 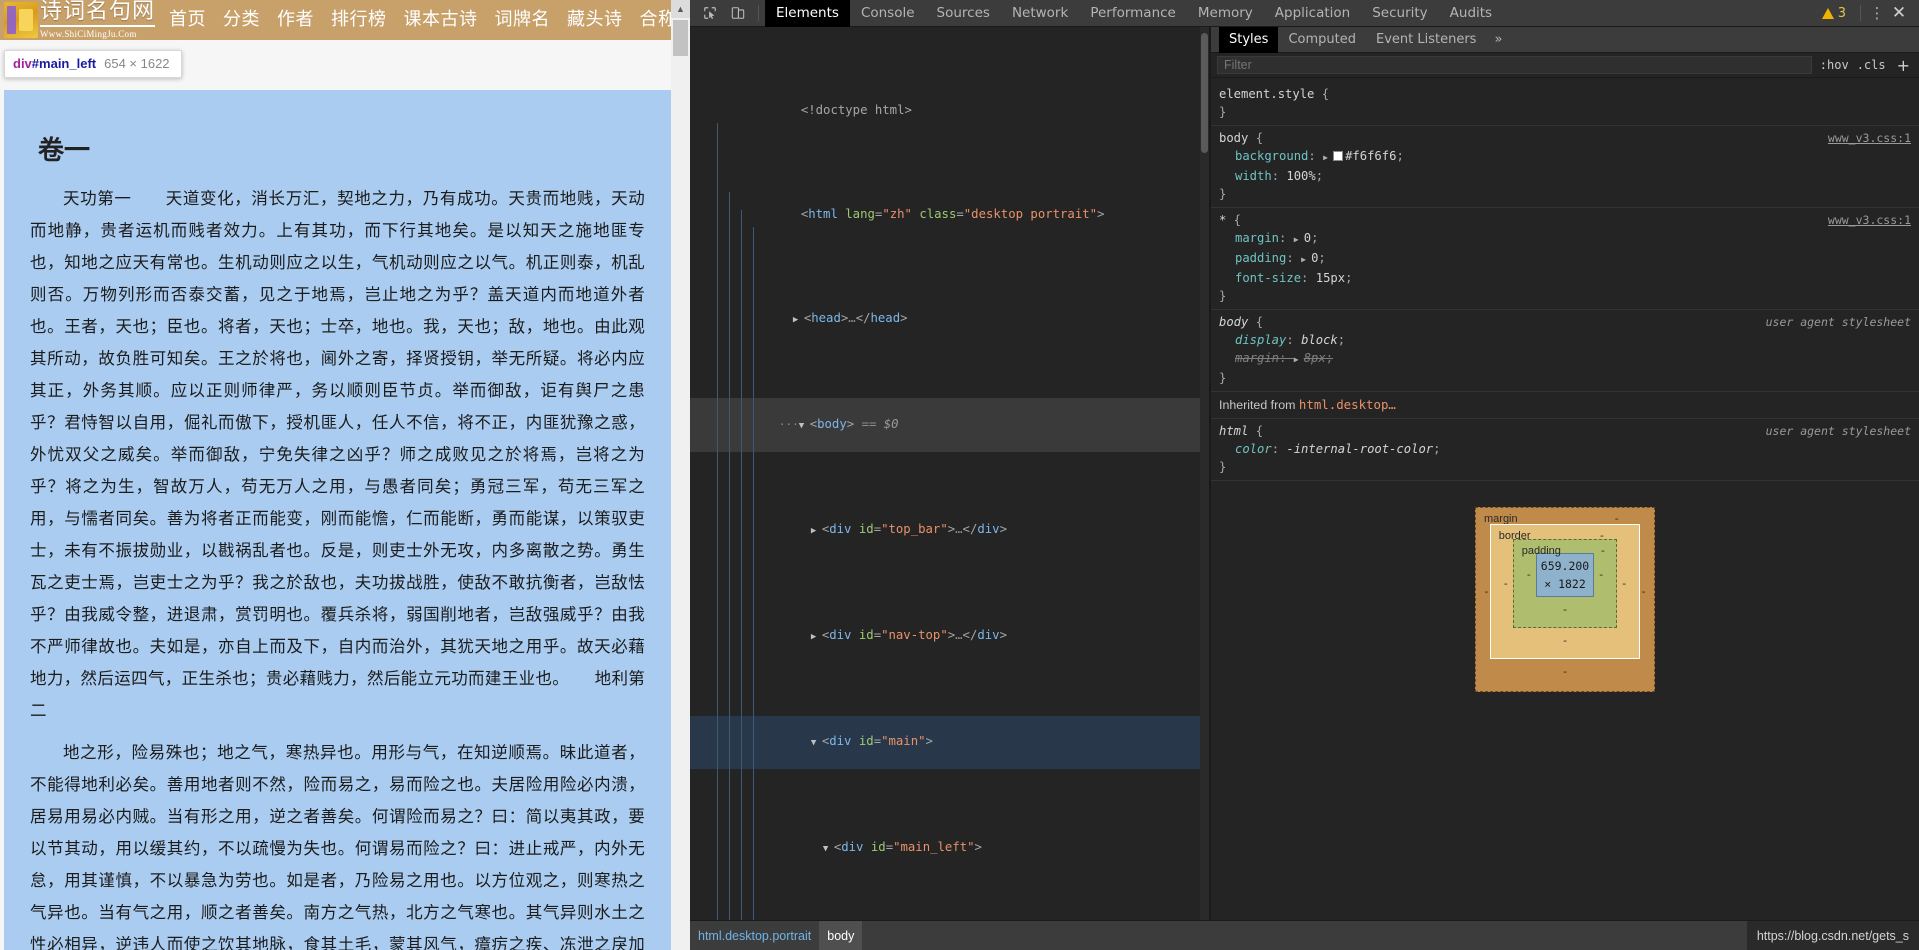 I want to click on box-model-padding-top: -, so click(x=1603, y=551).